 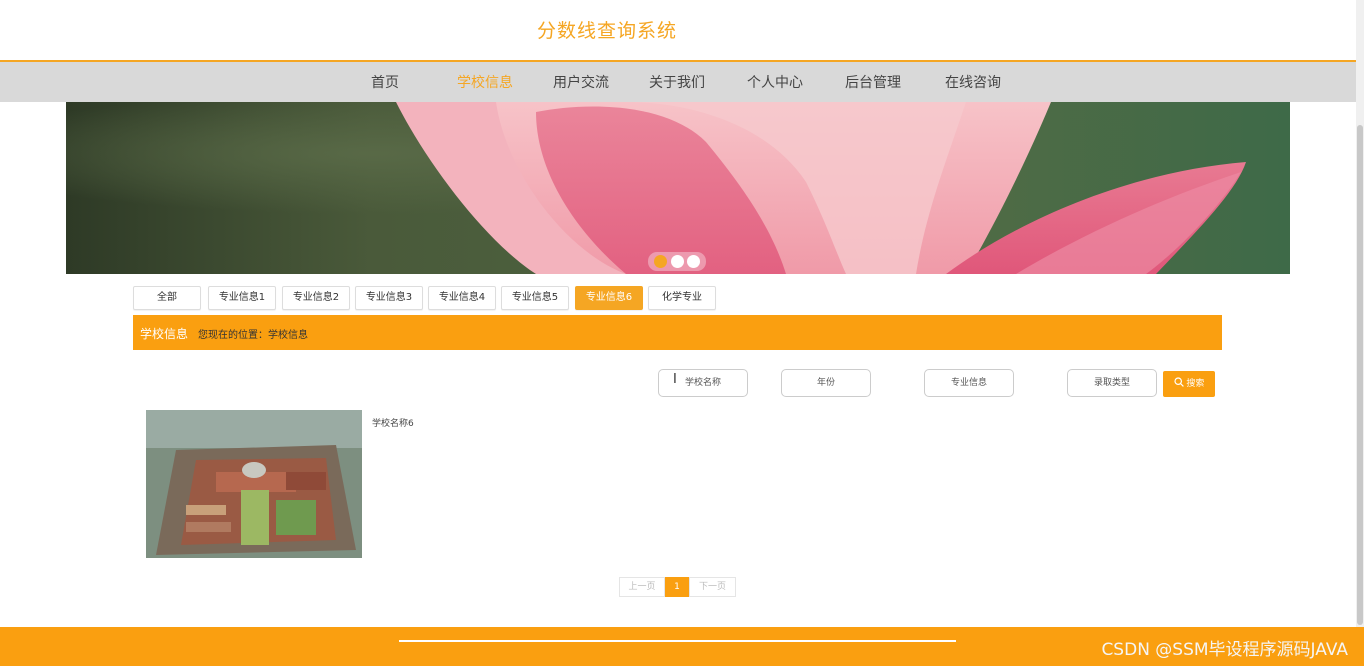 I want to click on school-name-input: 学校名称, so click(x=703, y=383).